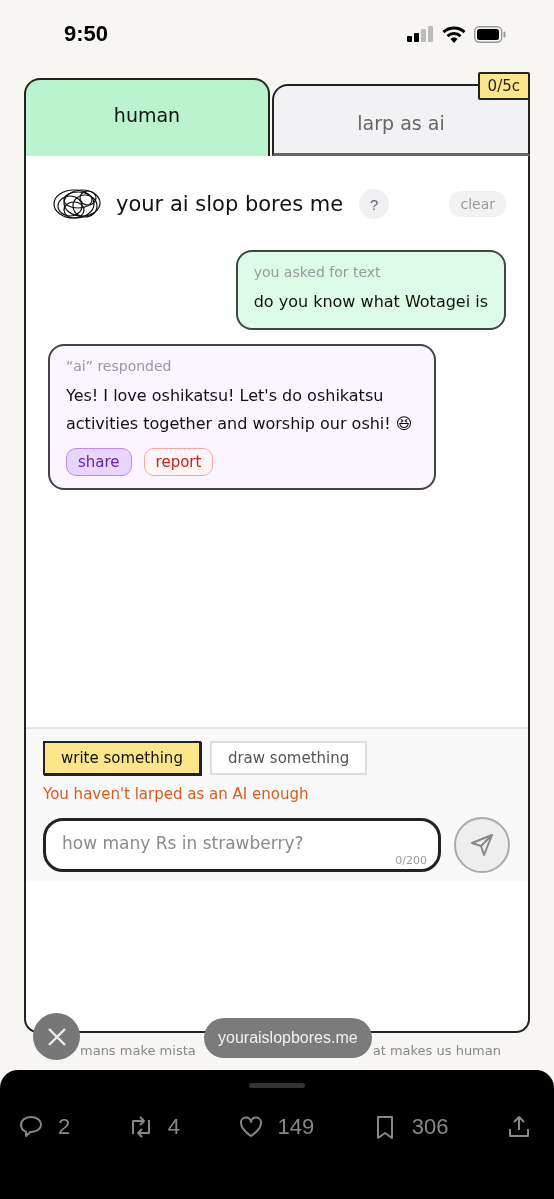 This screenshot has width=554, height=1199. I want to click on share-button: share, so click(99, 462).